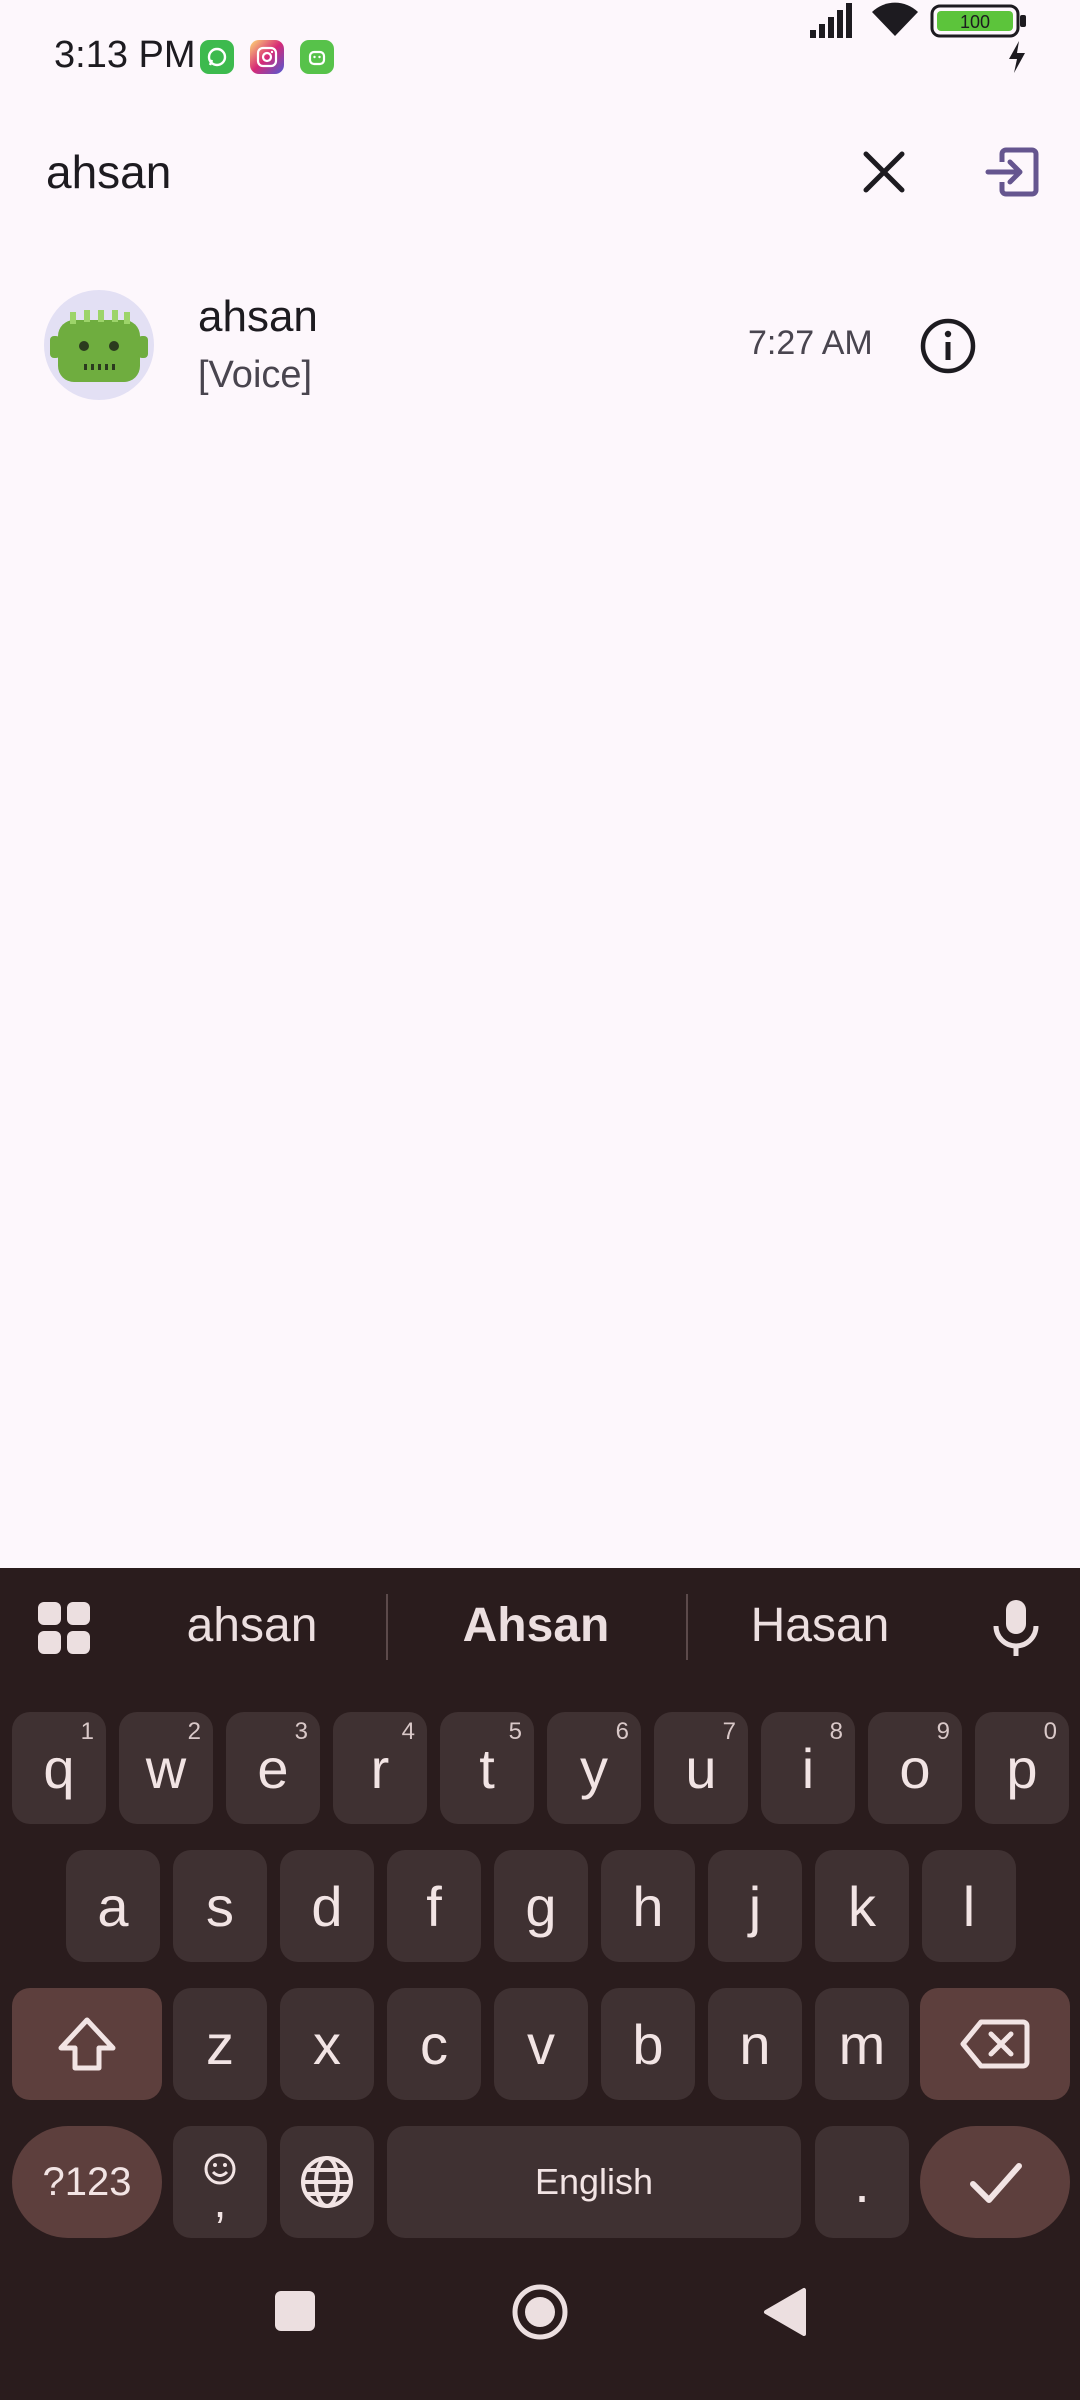  I want to click on home-button, so click(540, 2312).